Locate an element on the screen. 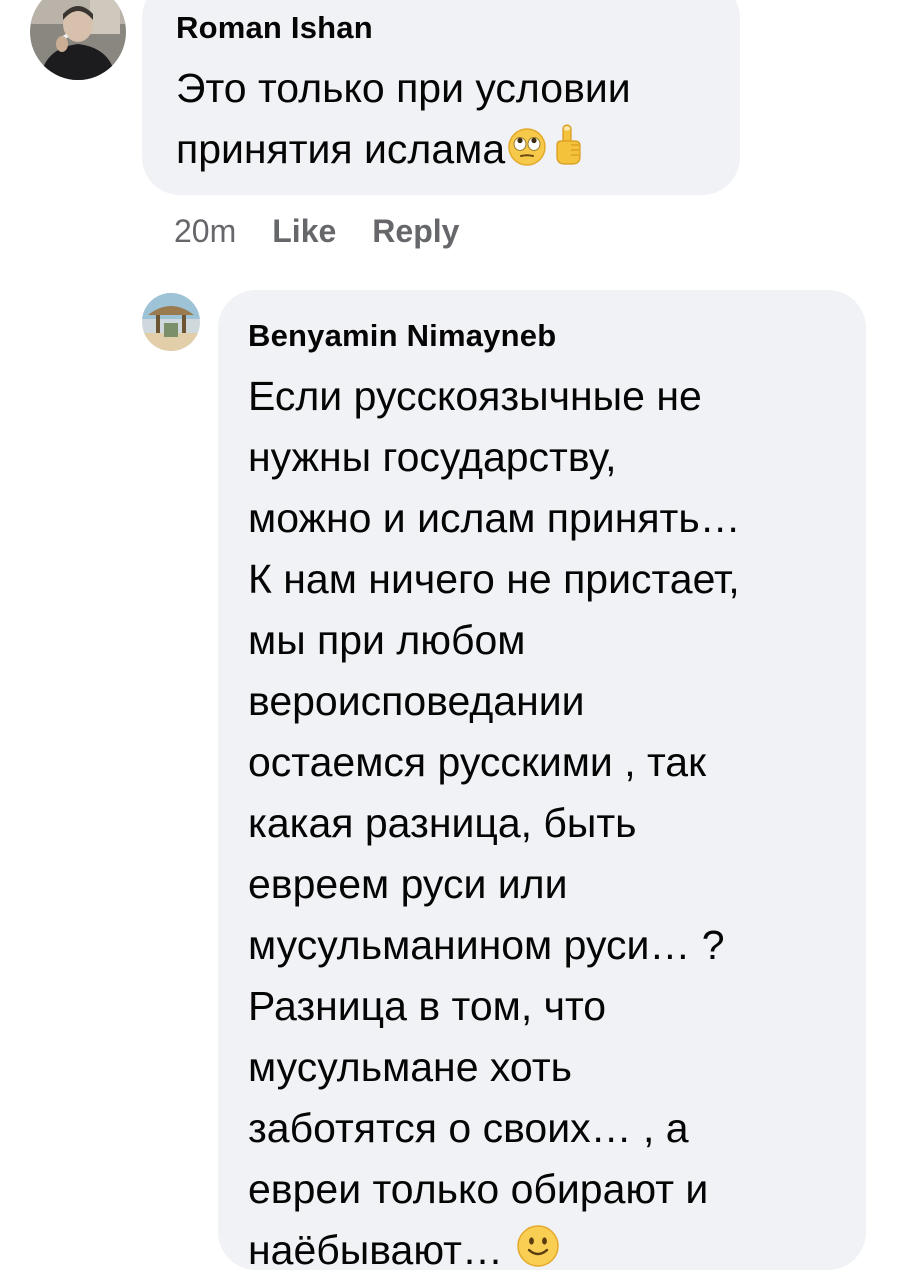 This screenshot has width=916, height=1285. avatar-roman-ishan is located at coordinates (78, 40).